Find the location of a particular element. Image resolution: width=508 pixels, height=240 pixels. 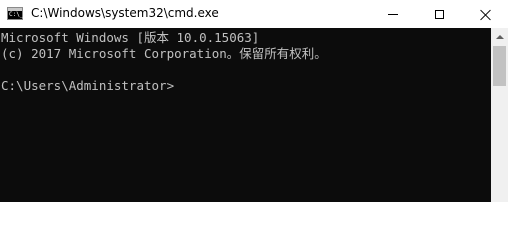

title-bar: C:\_ C:\Windows\system32\cmd.exe is located at coordinates (254, 14).